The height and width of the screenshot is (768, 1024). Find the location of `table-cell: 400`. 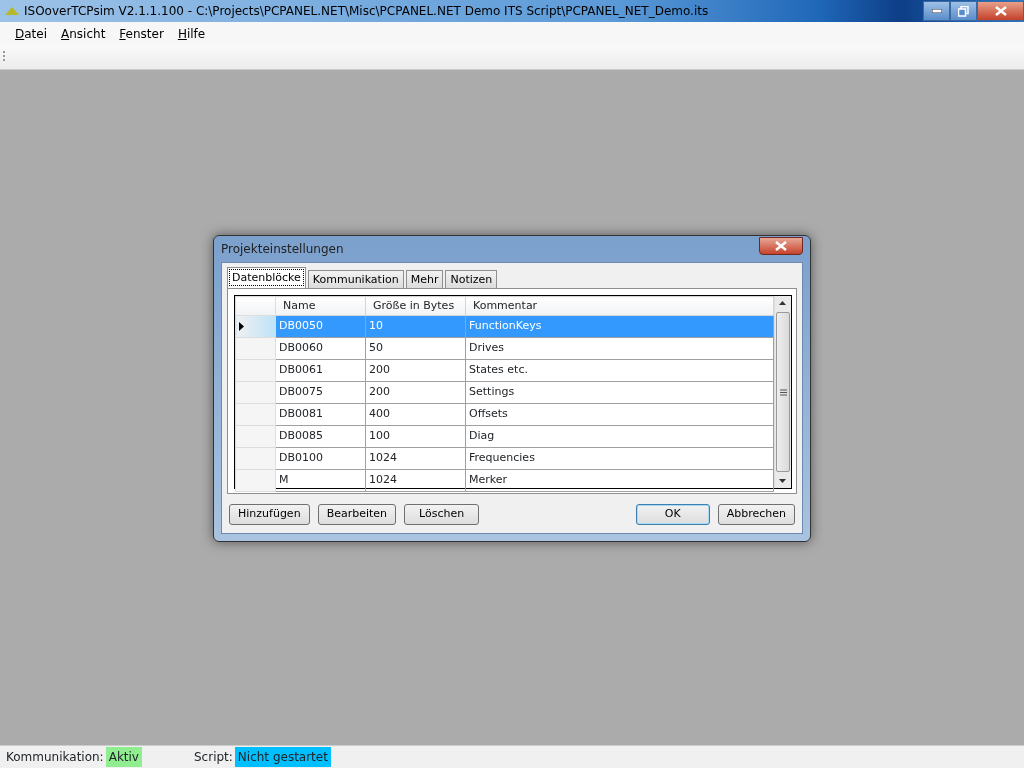

table-cell: 400 is located at coordinates (415, 414).